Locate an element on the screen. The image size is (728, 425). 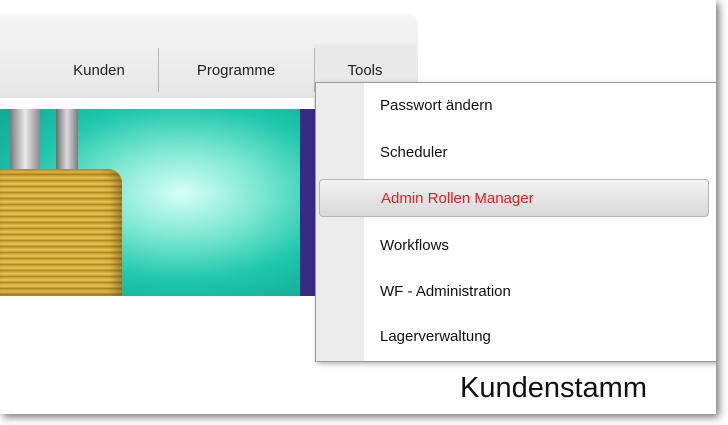
menu-item-label: Workflows is located at coordinates (414, 245).